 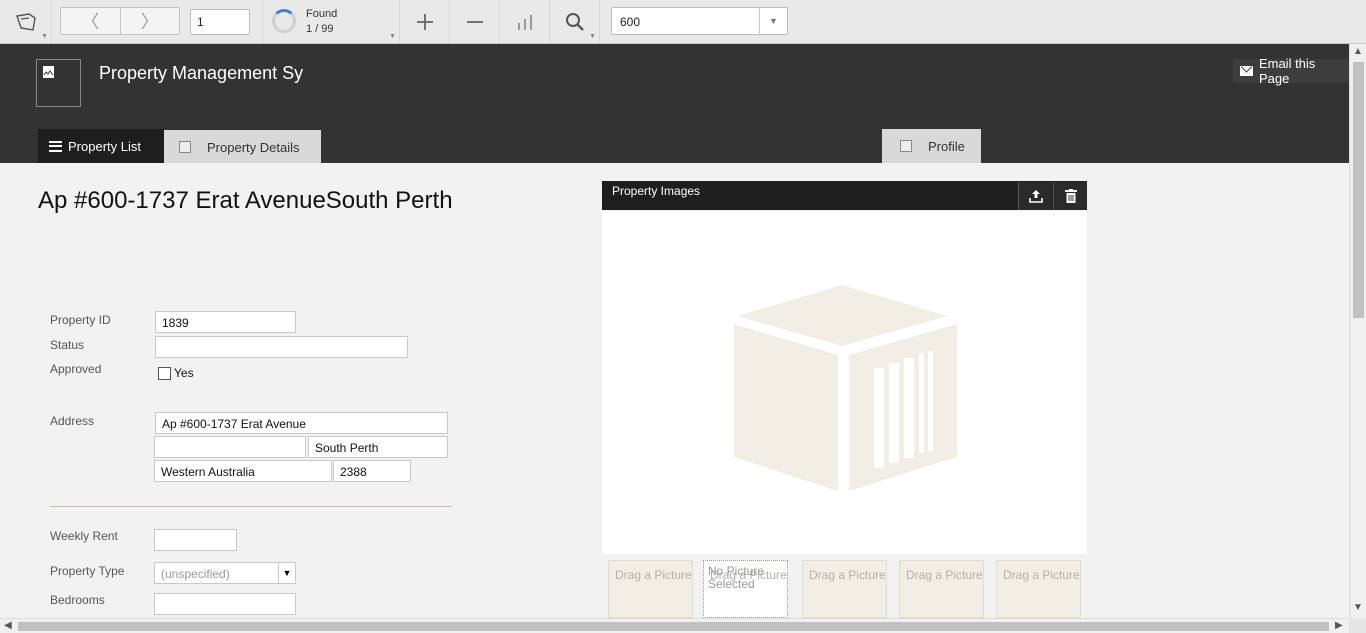 What do you see at coordinates (72, 421) in the screenshot?
I see `address-label: Address` at bounding box center [72, 421].